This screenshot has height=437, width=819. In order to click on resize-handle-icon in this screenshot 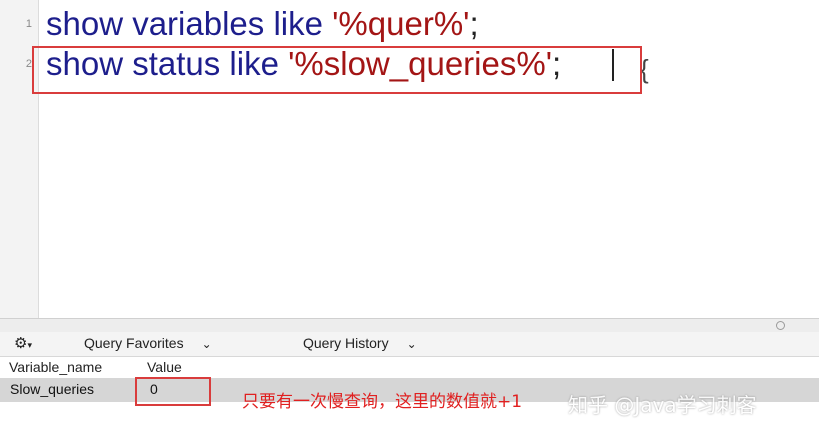, I will do `click(780, 325)`.